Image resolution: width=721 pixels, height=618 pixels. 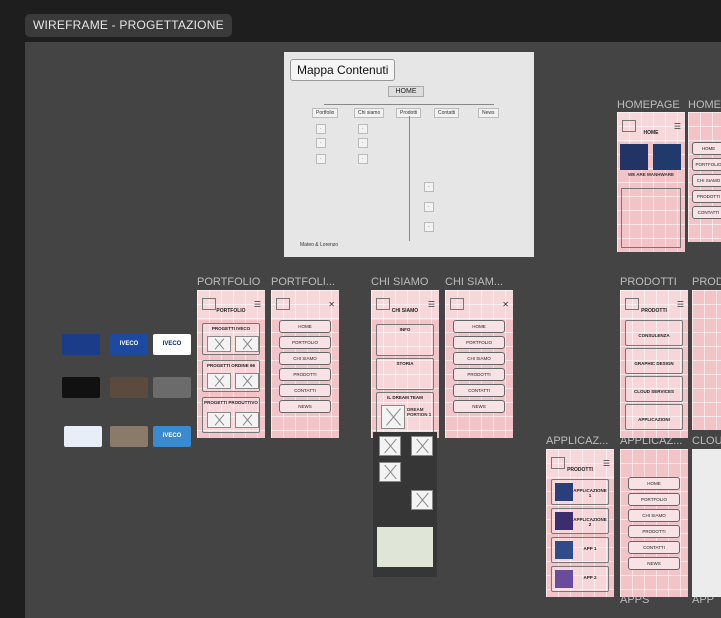 I want to click on card-title: PROGETTI PRODUTTIVO, so click(x=231, y=402).